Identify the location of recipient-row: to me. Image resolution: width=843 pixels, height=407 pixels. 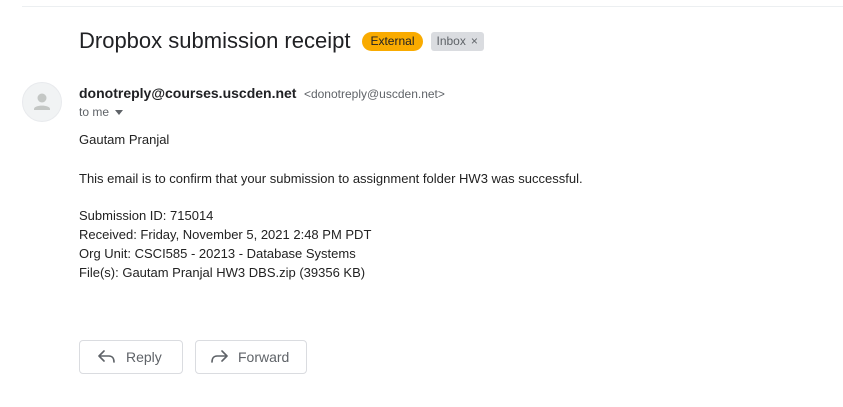
(101, 112).